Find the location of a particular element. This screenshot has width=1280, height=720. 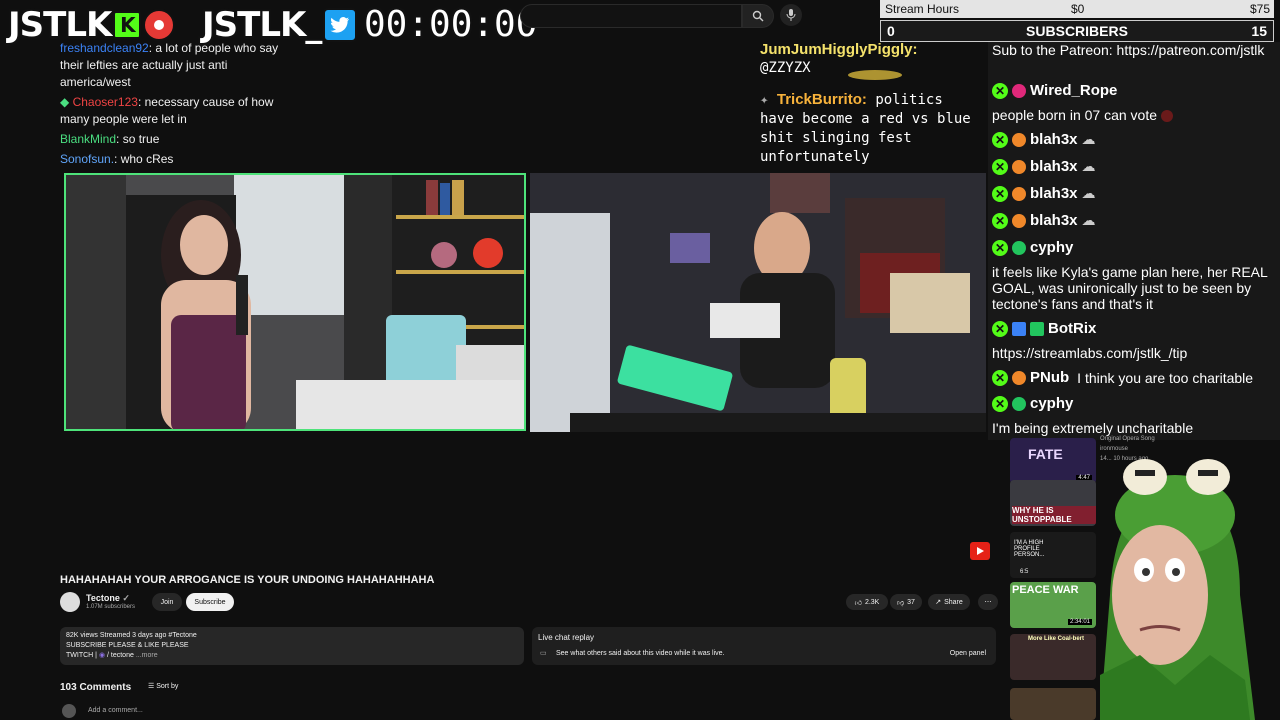

channel-avatar is located at coordinates (70, 602).